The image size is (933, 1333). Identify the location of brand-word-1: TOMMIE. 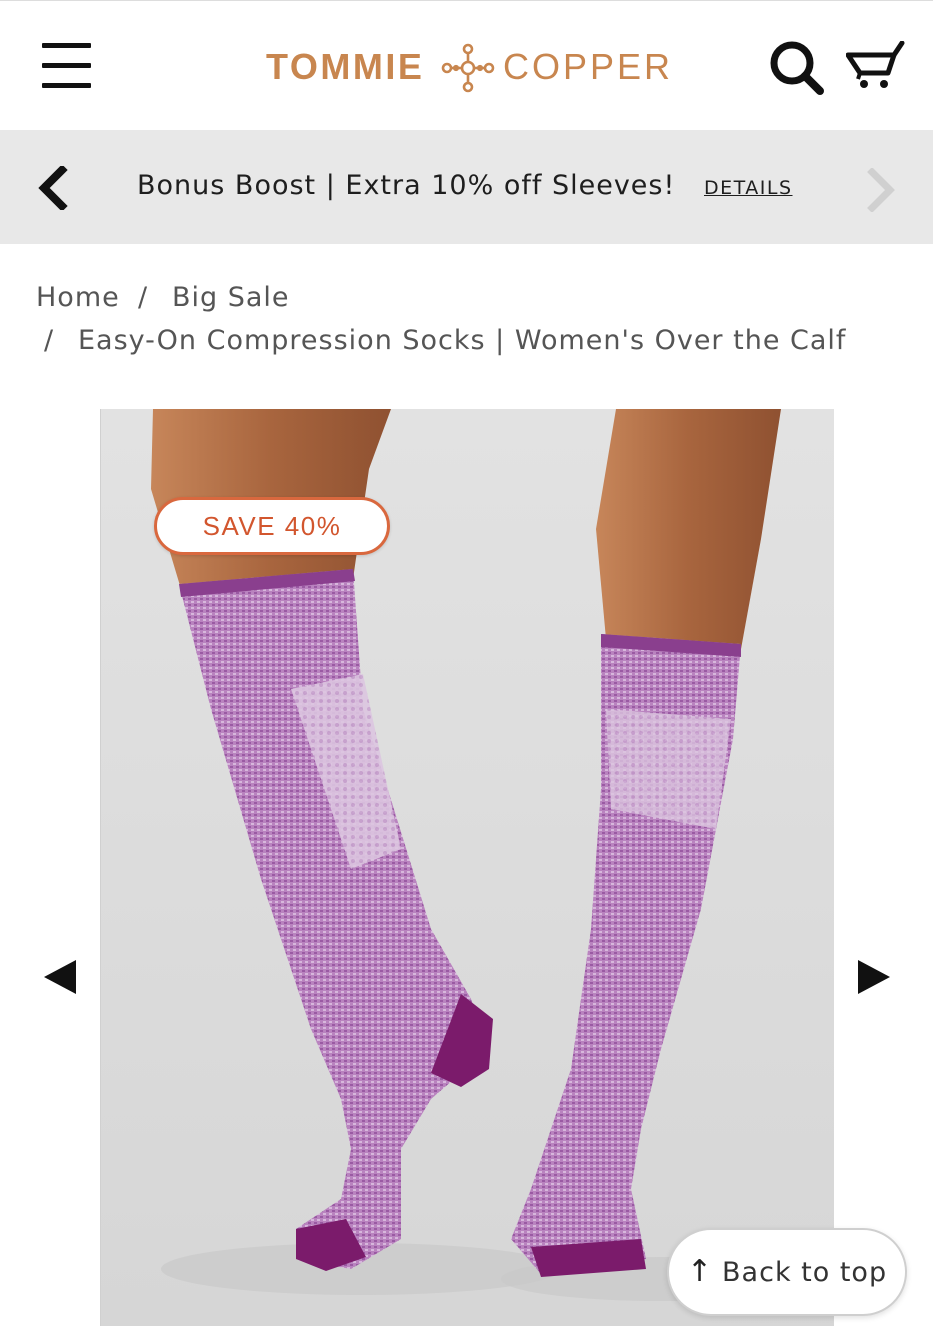
(345, 66).